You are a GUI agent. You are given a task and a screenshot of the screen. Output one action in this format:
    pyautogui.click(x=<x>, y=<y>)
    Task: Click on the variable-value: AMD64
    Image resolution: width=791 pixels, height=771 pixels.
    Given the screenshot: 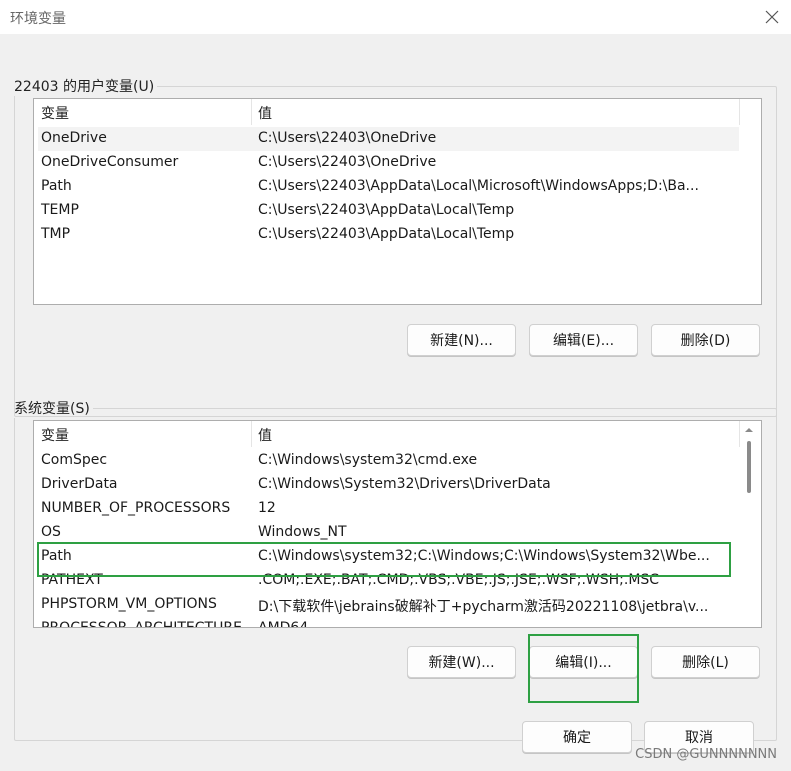 What is the action you would take?
    pyautogui.click(x=283, y=624)
    